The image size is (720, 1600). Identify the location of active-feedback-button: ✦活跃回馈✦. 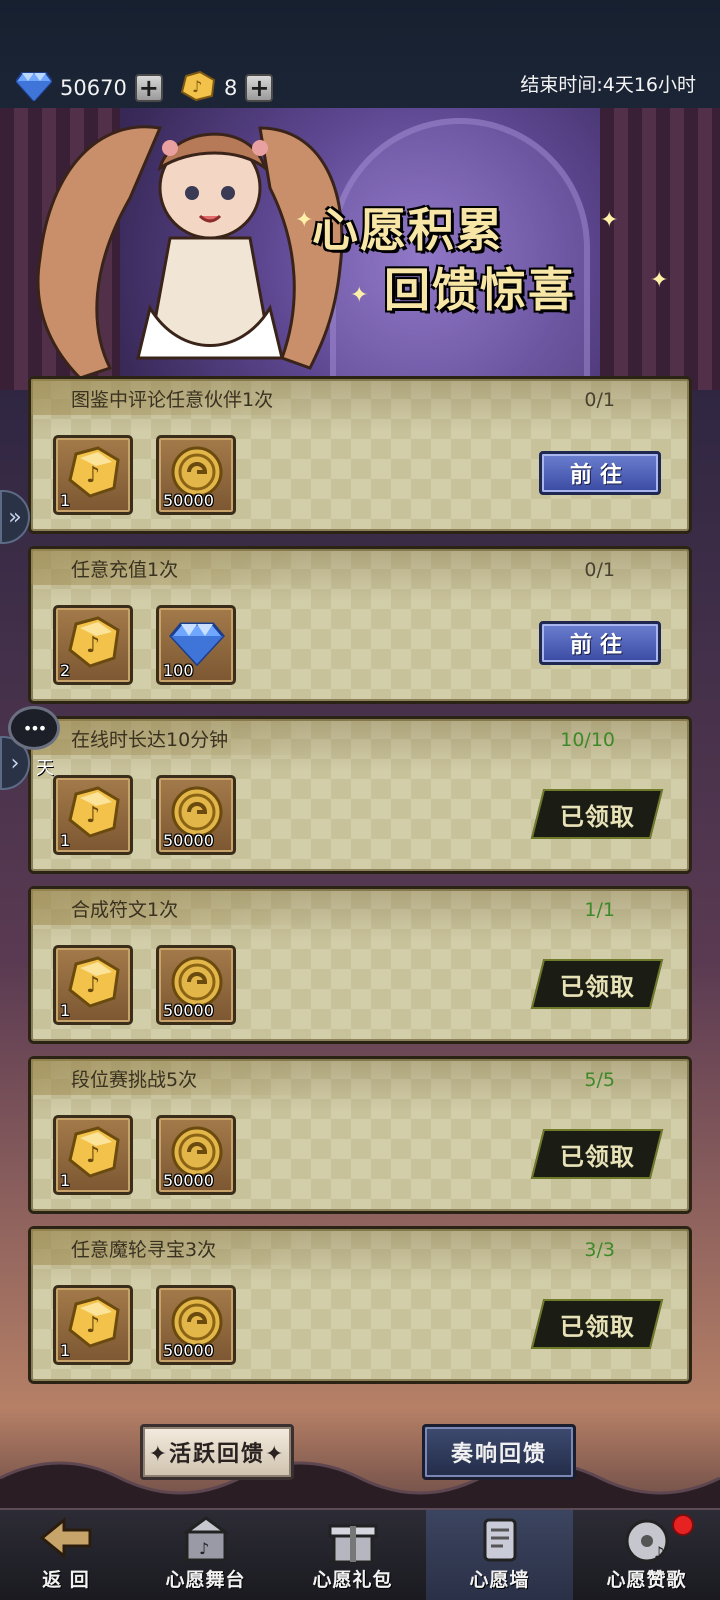
(217, 1452).